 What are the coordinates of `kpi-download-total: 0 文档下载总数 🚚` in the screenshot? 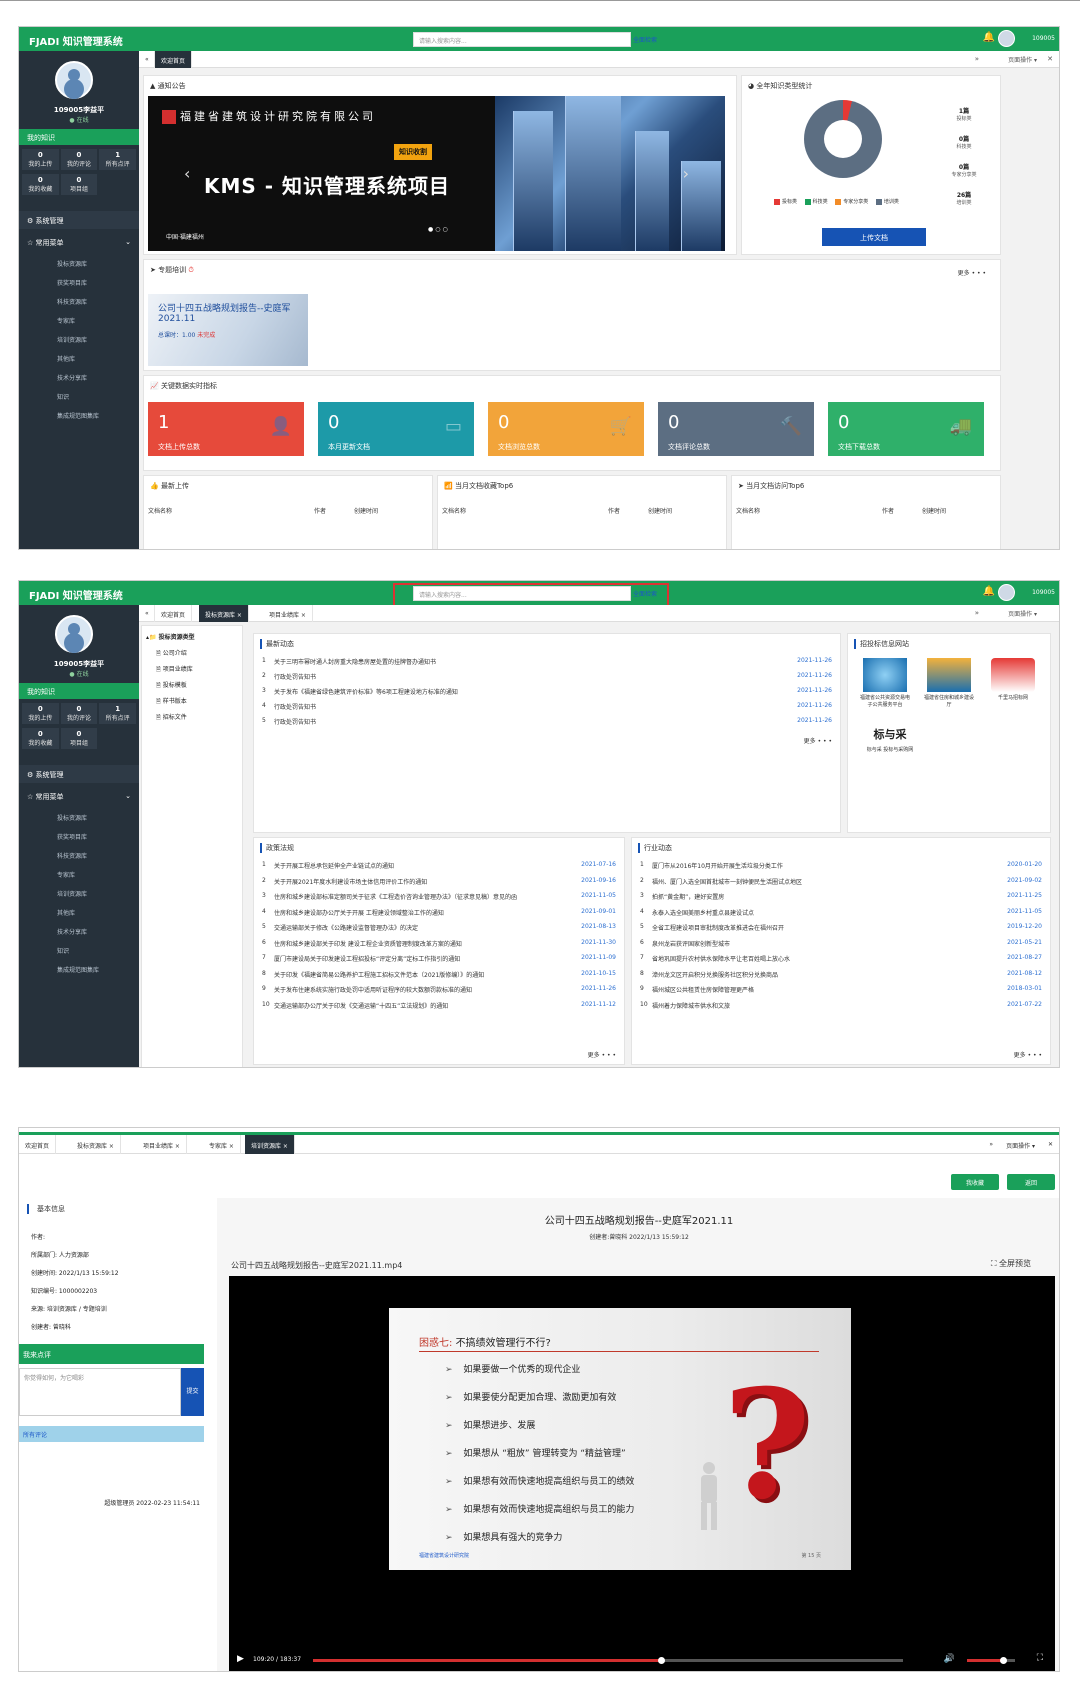 It's located at (906, 429).